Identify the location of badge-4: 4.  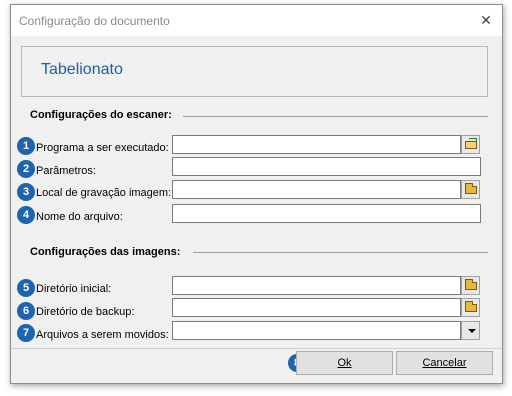
(26, 215).